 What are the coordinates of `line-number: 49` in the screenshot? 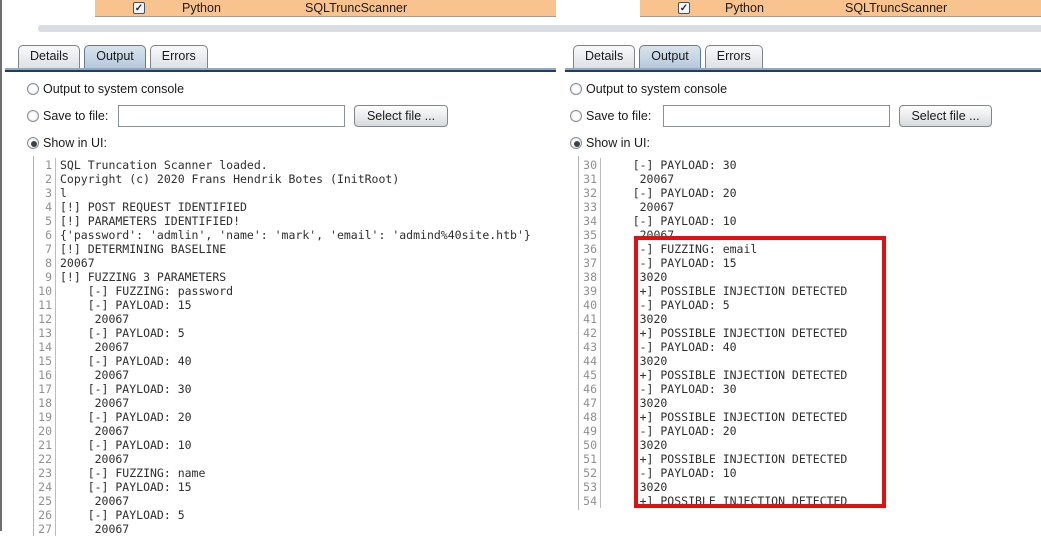 It's located at (590, 431).